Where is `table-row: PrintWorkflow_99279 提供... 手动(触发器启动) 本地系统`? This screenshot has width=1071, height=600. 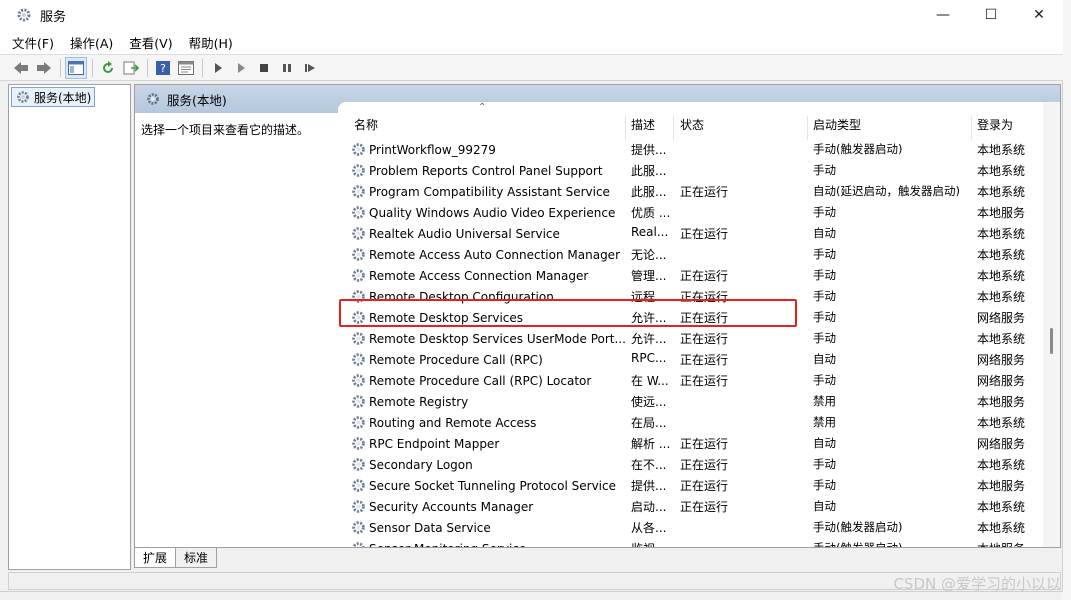
table-row: PrintWorkflow_99279 提供... 手动(触发器启动) 本地系统 is located at coordinates (690, 149).